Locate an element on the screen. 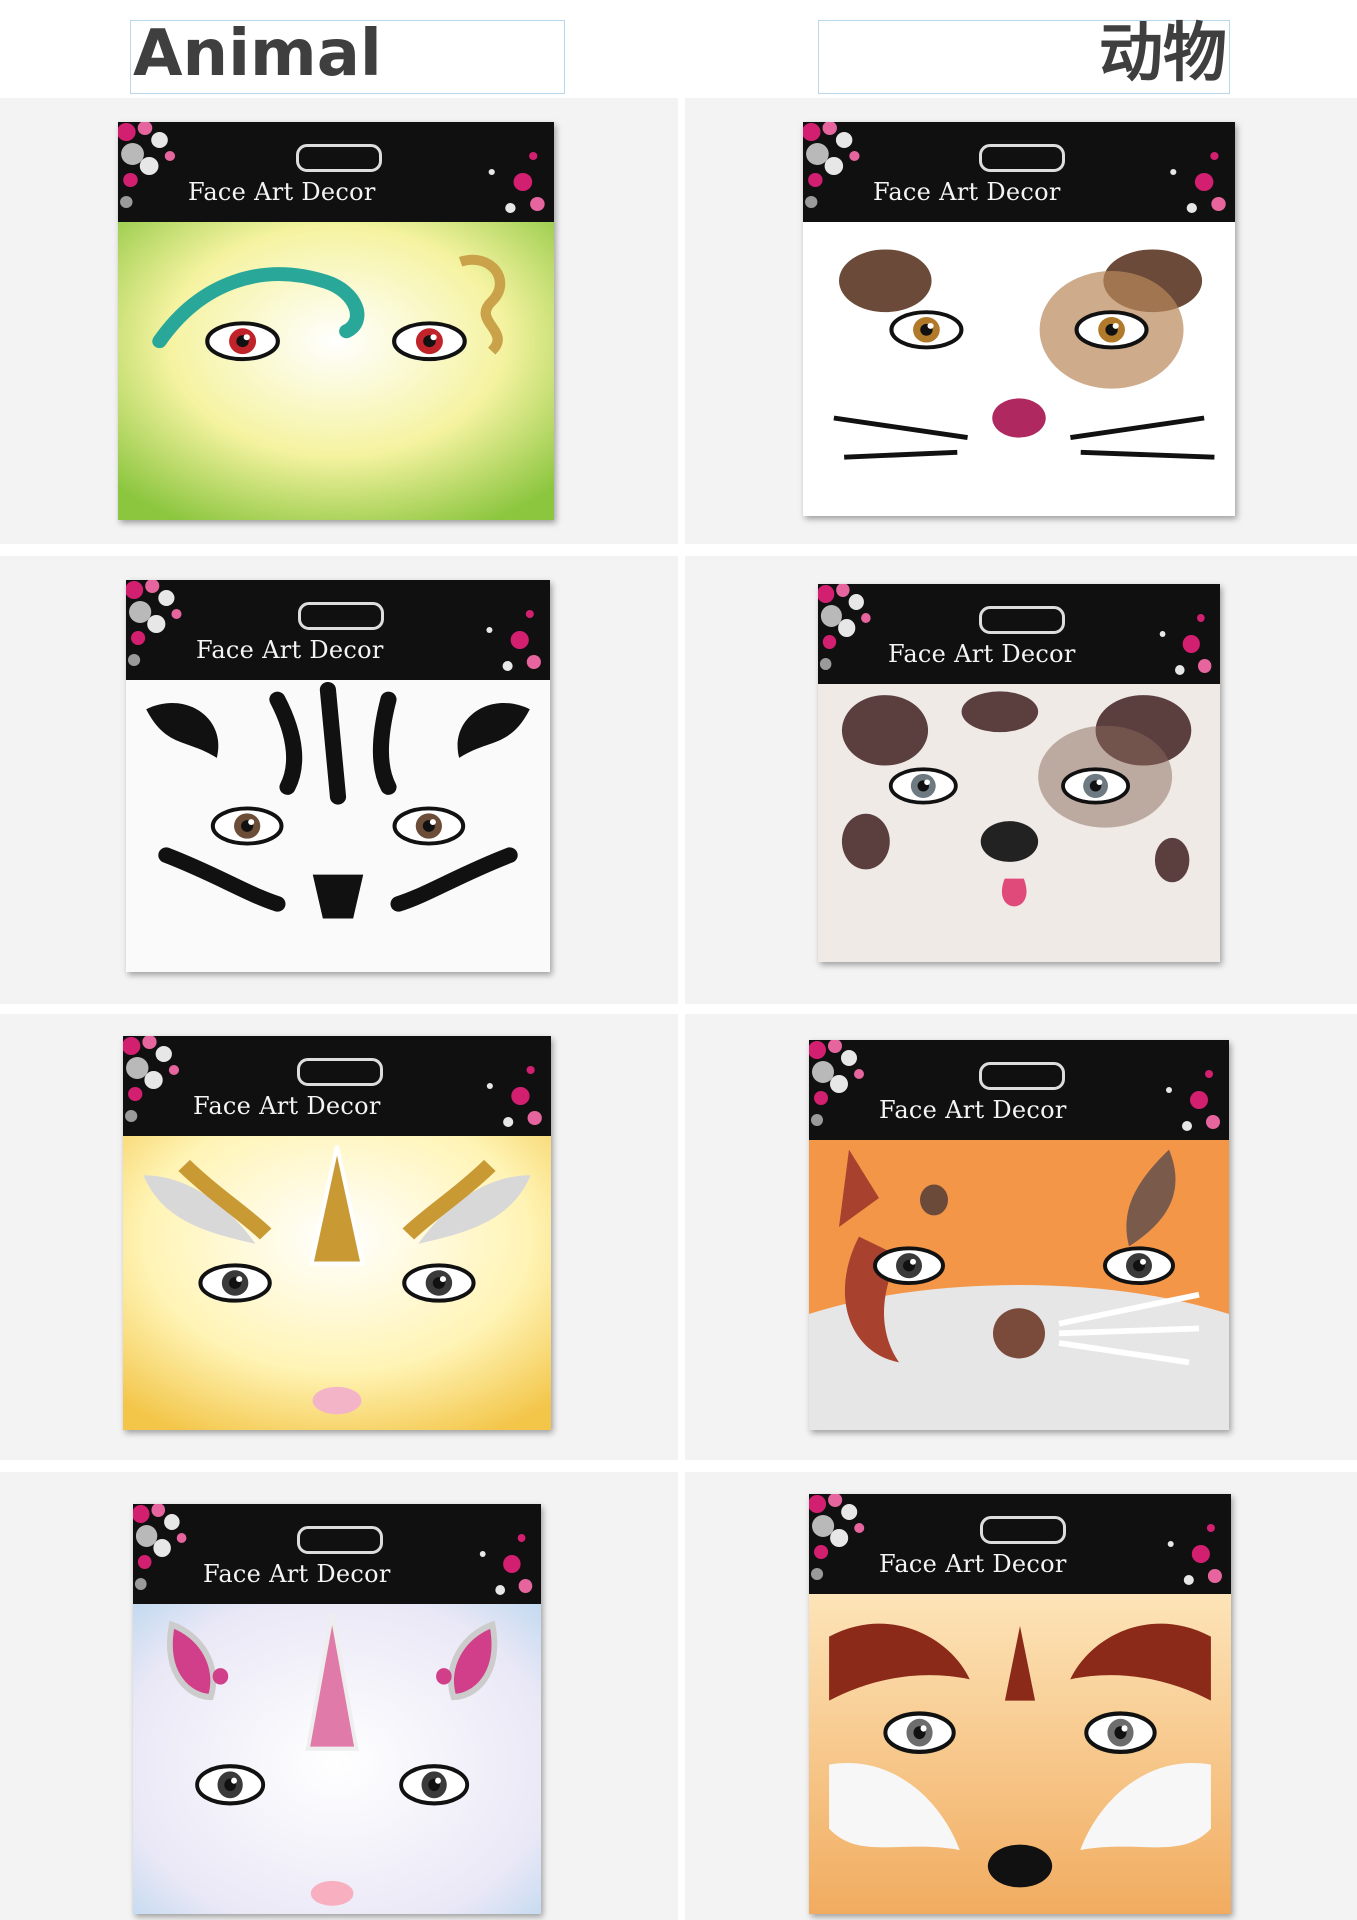 The image size is (1357, 1920). grid-cell-7: Face Art Decor is located at coordinates (339, 1696).